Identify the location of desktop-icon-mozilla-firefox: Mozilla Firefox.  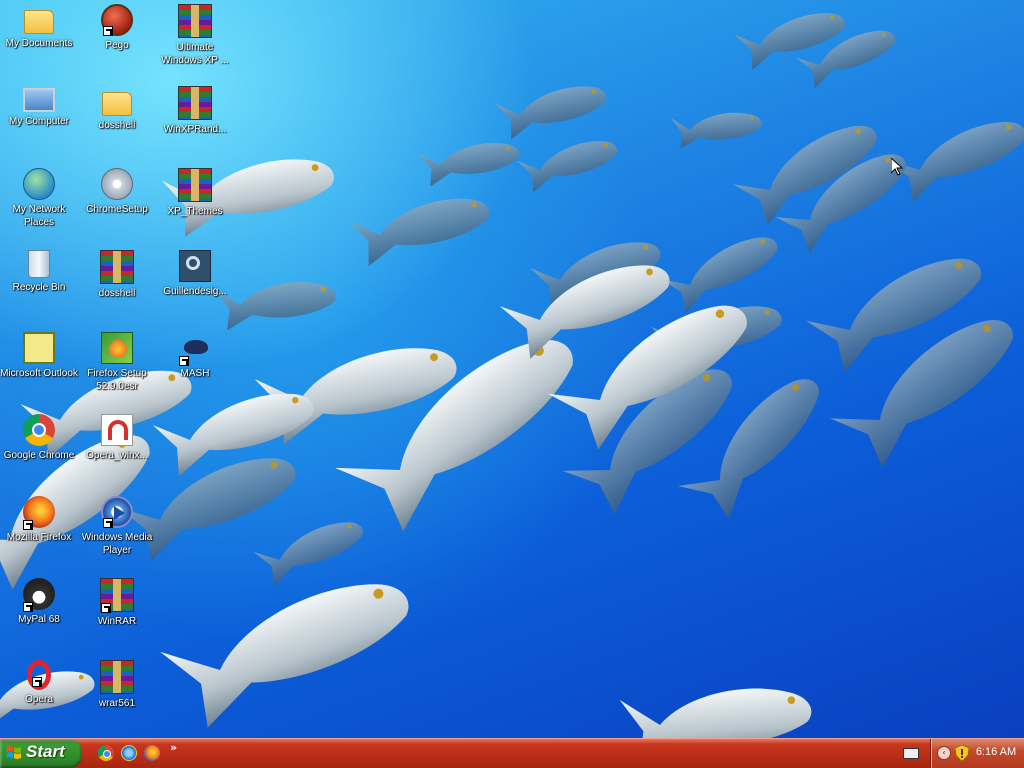
(39, 534).